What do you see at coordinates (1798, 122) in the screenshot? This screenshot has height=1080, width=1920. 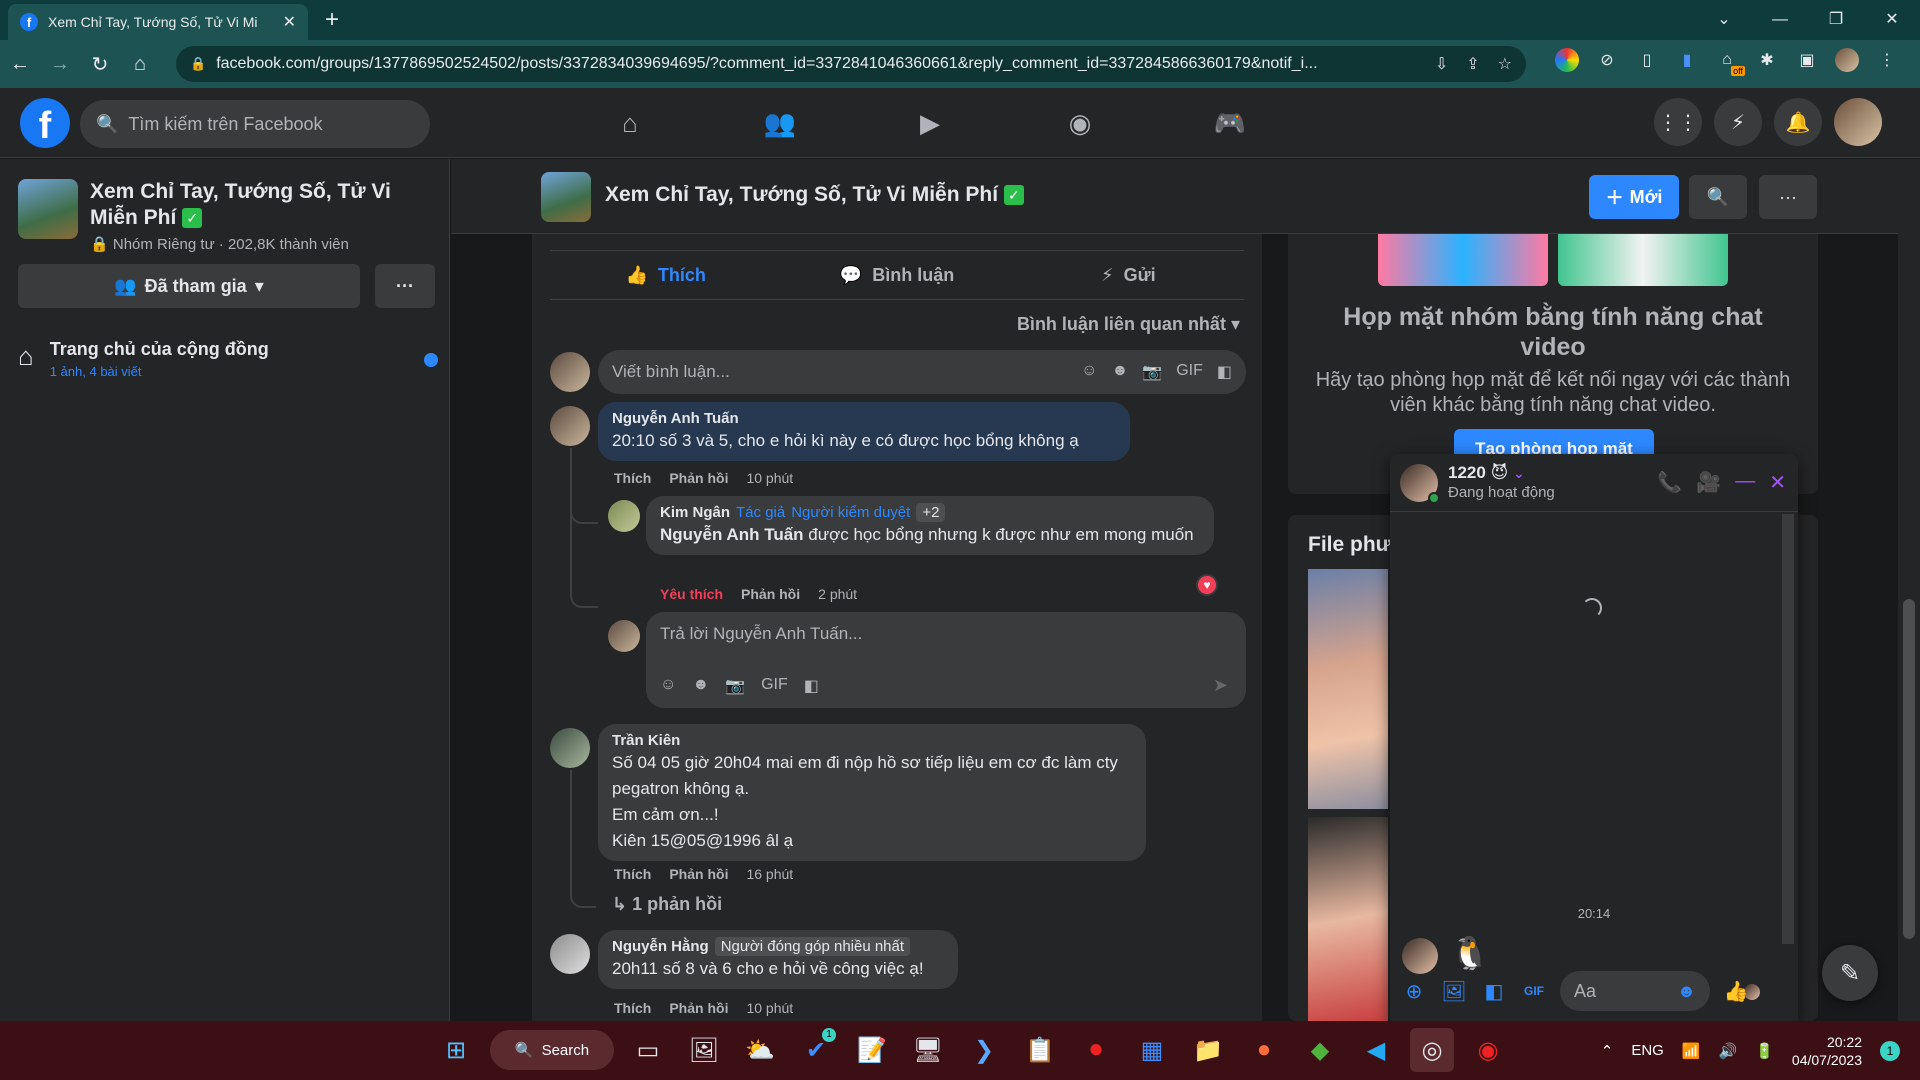 I see `notifications-bell-icon: 🔔` at bounding box center [1798, 122].